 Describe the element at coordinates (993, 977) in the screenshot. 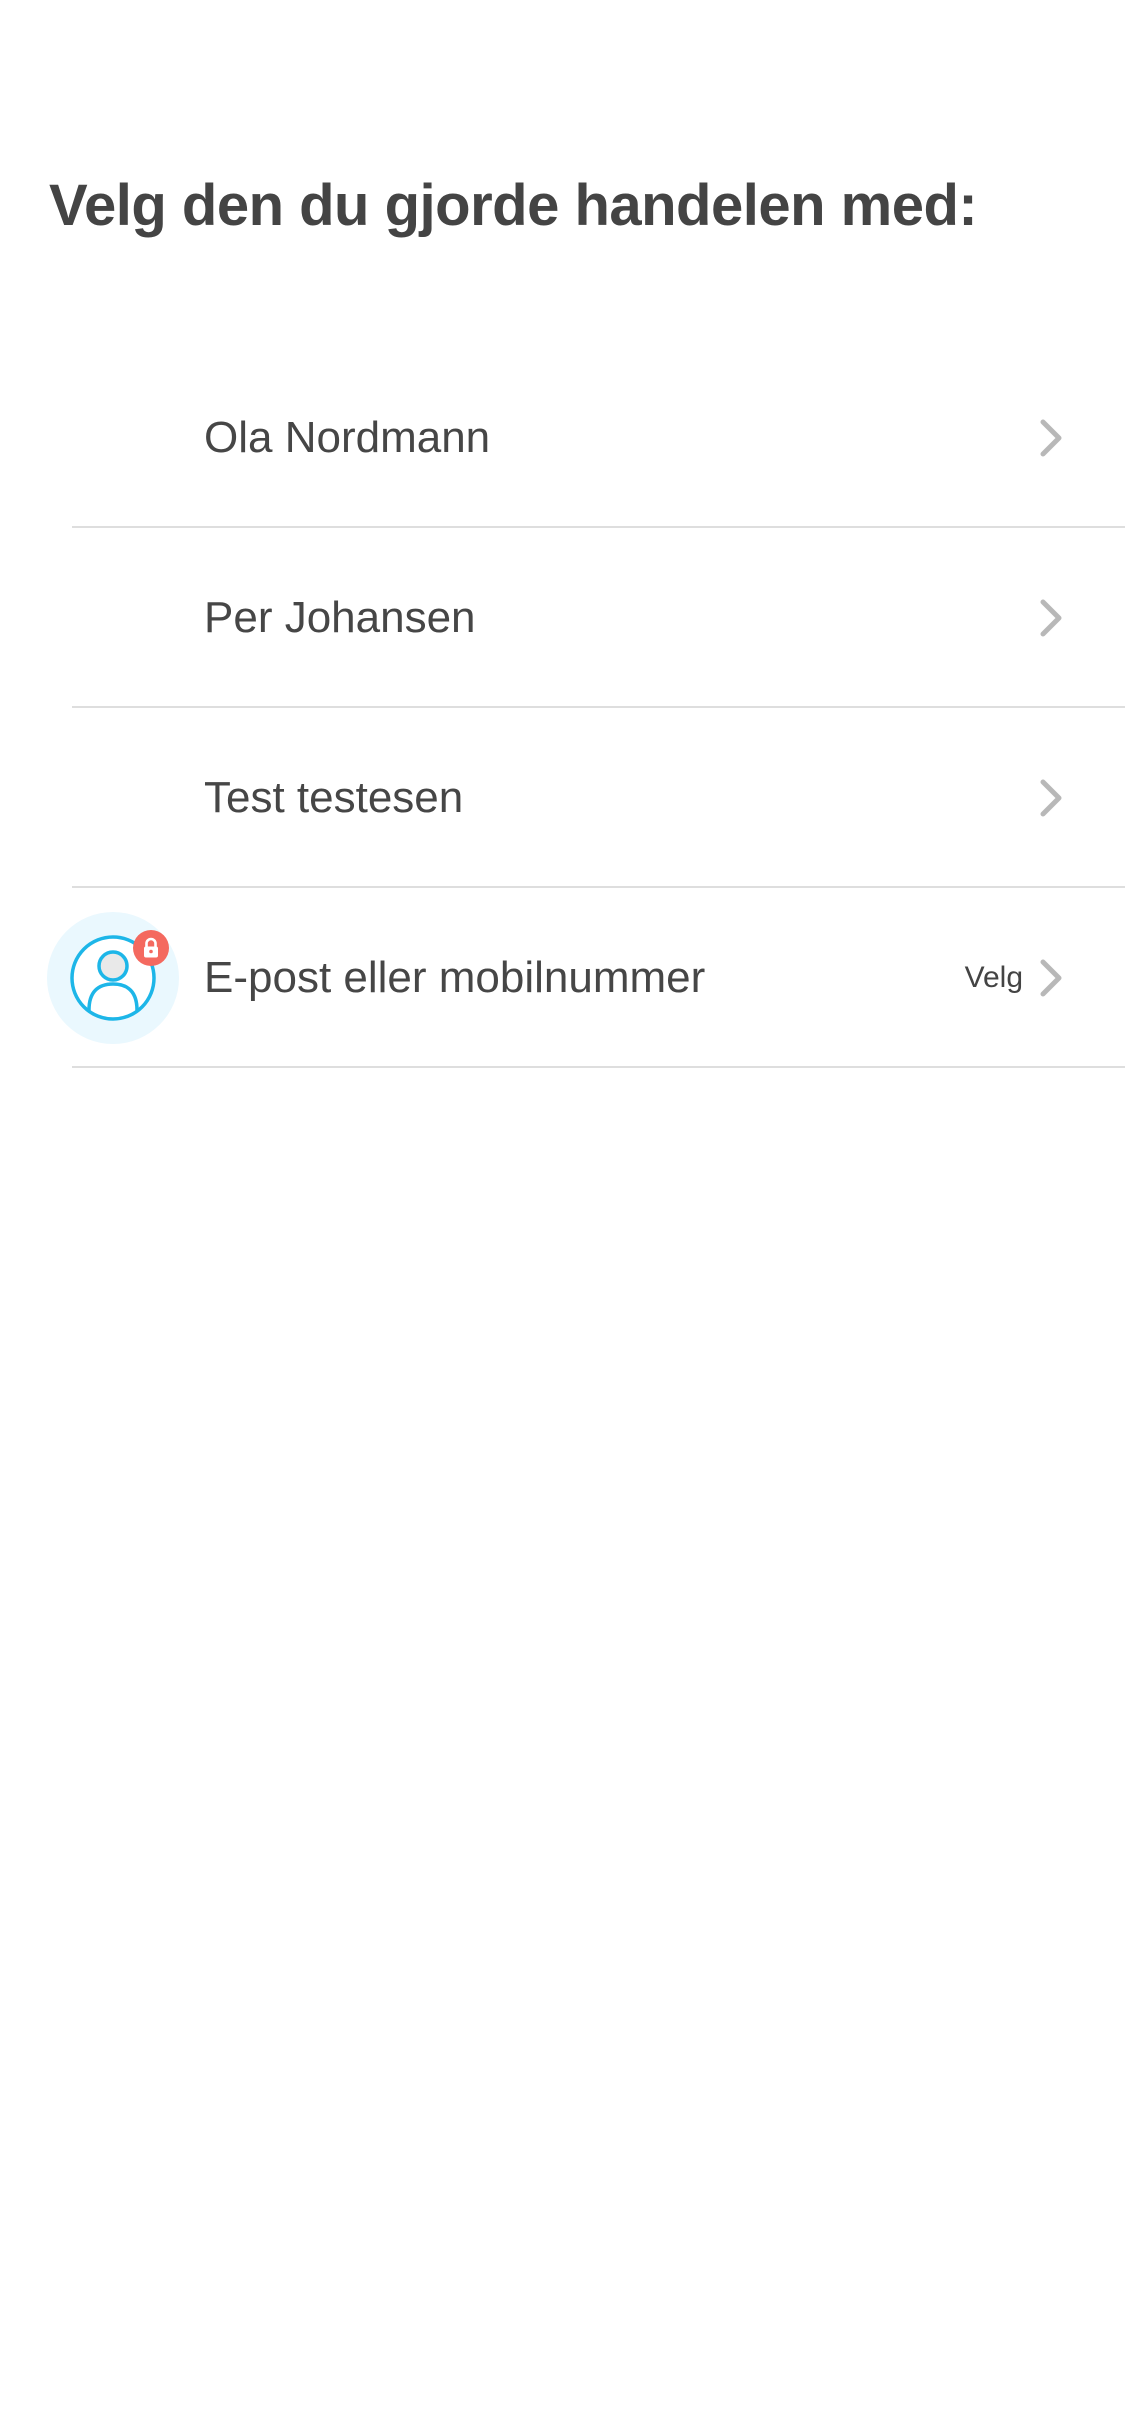

I see `select-label: Velg` at that location.